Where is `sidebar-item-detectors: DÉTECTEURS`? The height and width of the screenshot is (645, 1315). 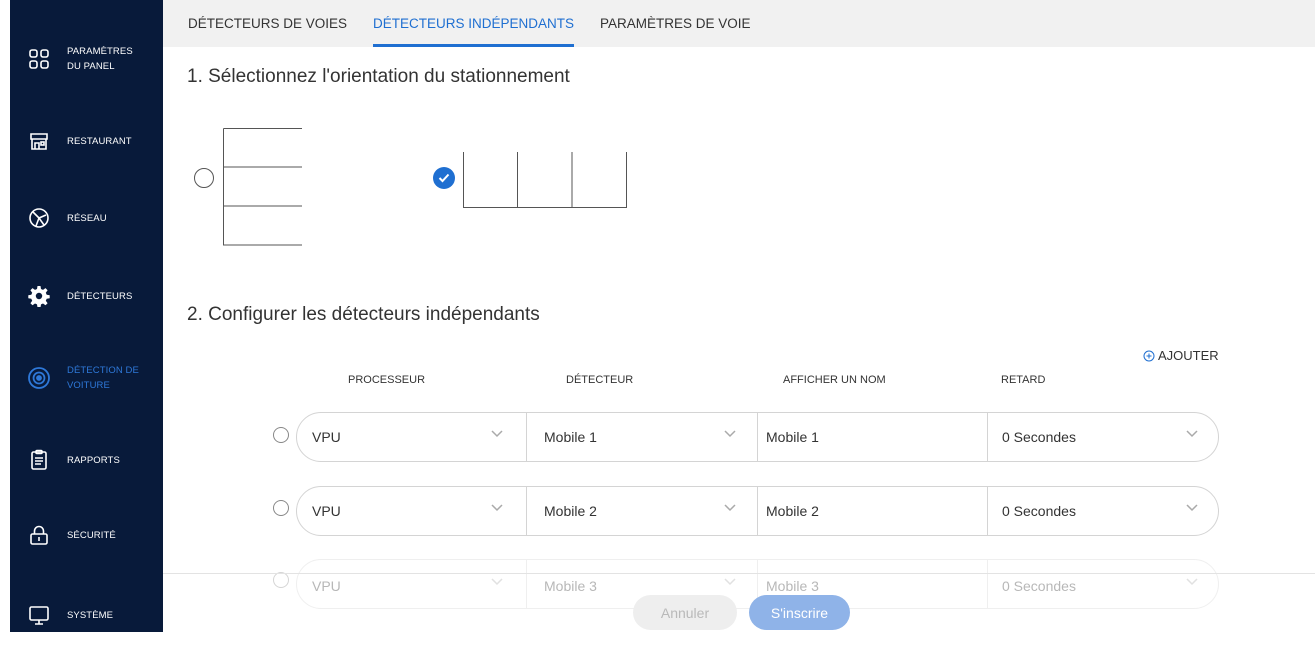
sidebar-item-detectors: DÉTECTEURS is located at coordinates (86, 296).